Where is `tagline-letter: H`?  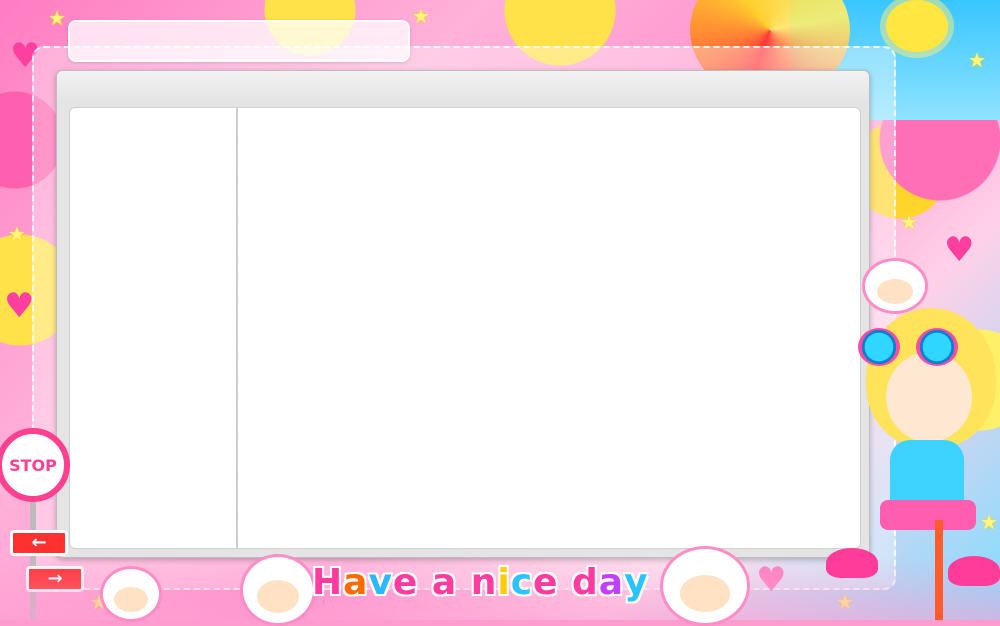 tagline-letter: H is located at coordinates (328, 582).